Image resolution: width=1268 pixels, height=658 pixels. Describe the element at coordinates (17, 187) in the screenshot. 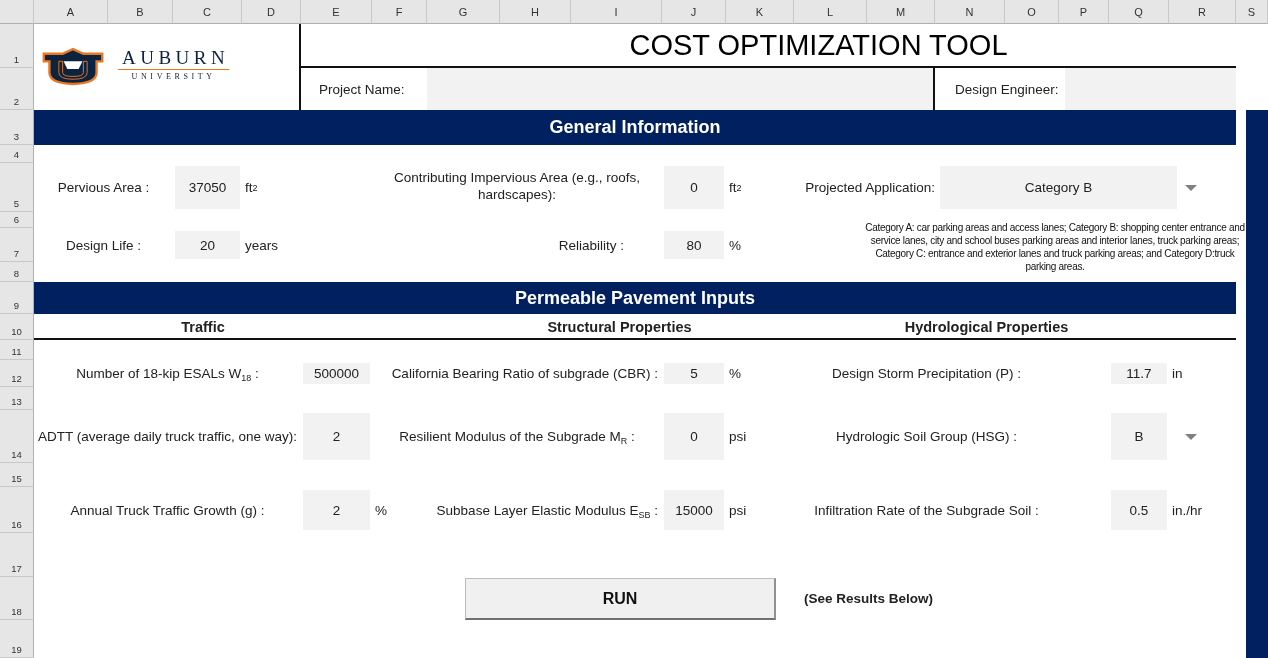

I see `row-header: 5` at that location.